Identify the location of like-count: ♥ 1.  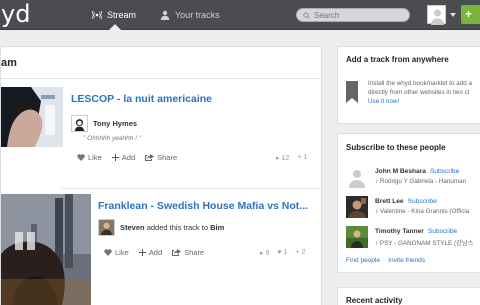
(282, 252).